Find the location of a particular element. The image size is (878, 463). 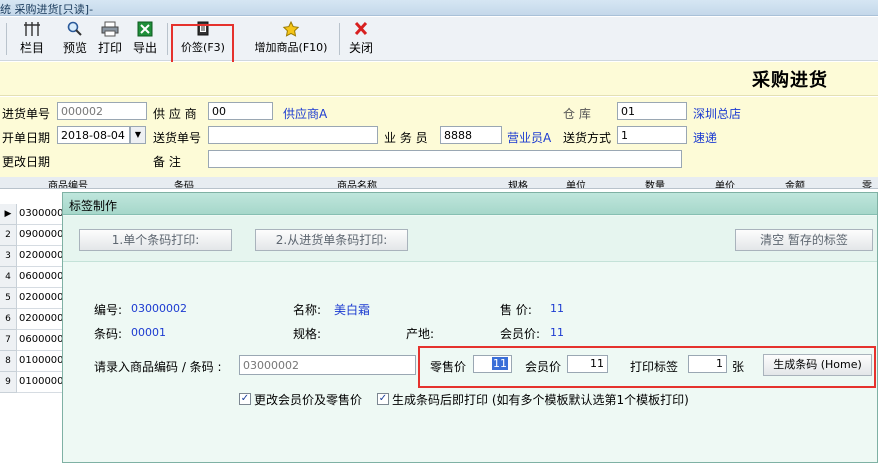

print-after-generate-checkbox: ✓ is located at coordinates (383, 399).